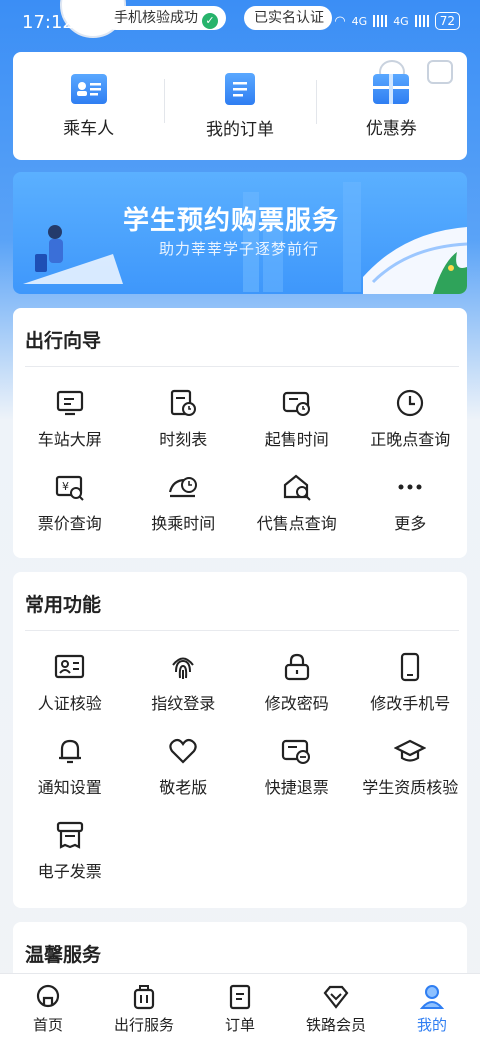 This screenshot has width=480, height=1058. I want to click on order-list-icon, so click(239, 88).